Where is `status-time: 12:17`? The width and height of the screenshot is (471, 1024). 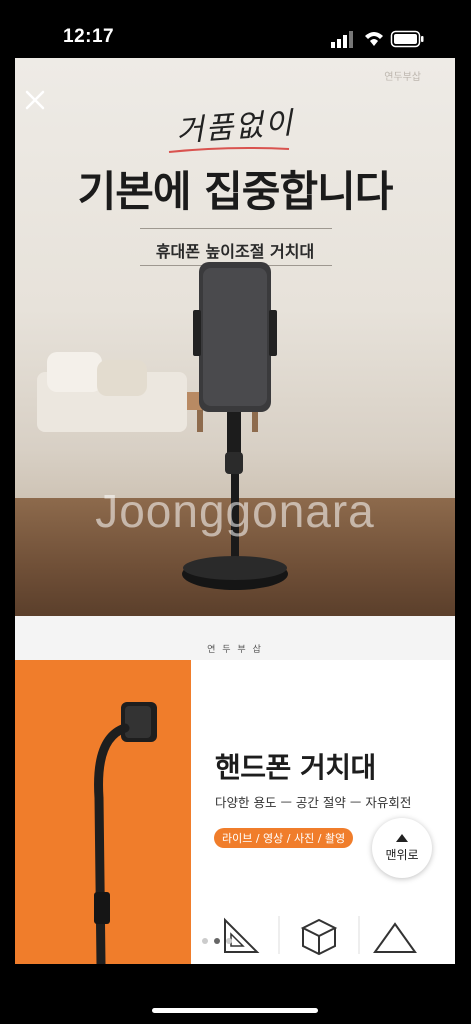 status-time: 12:17 is located at coordinates (89, 36).